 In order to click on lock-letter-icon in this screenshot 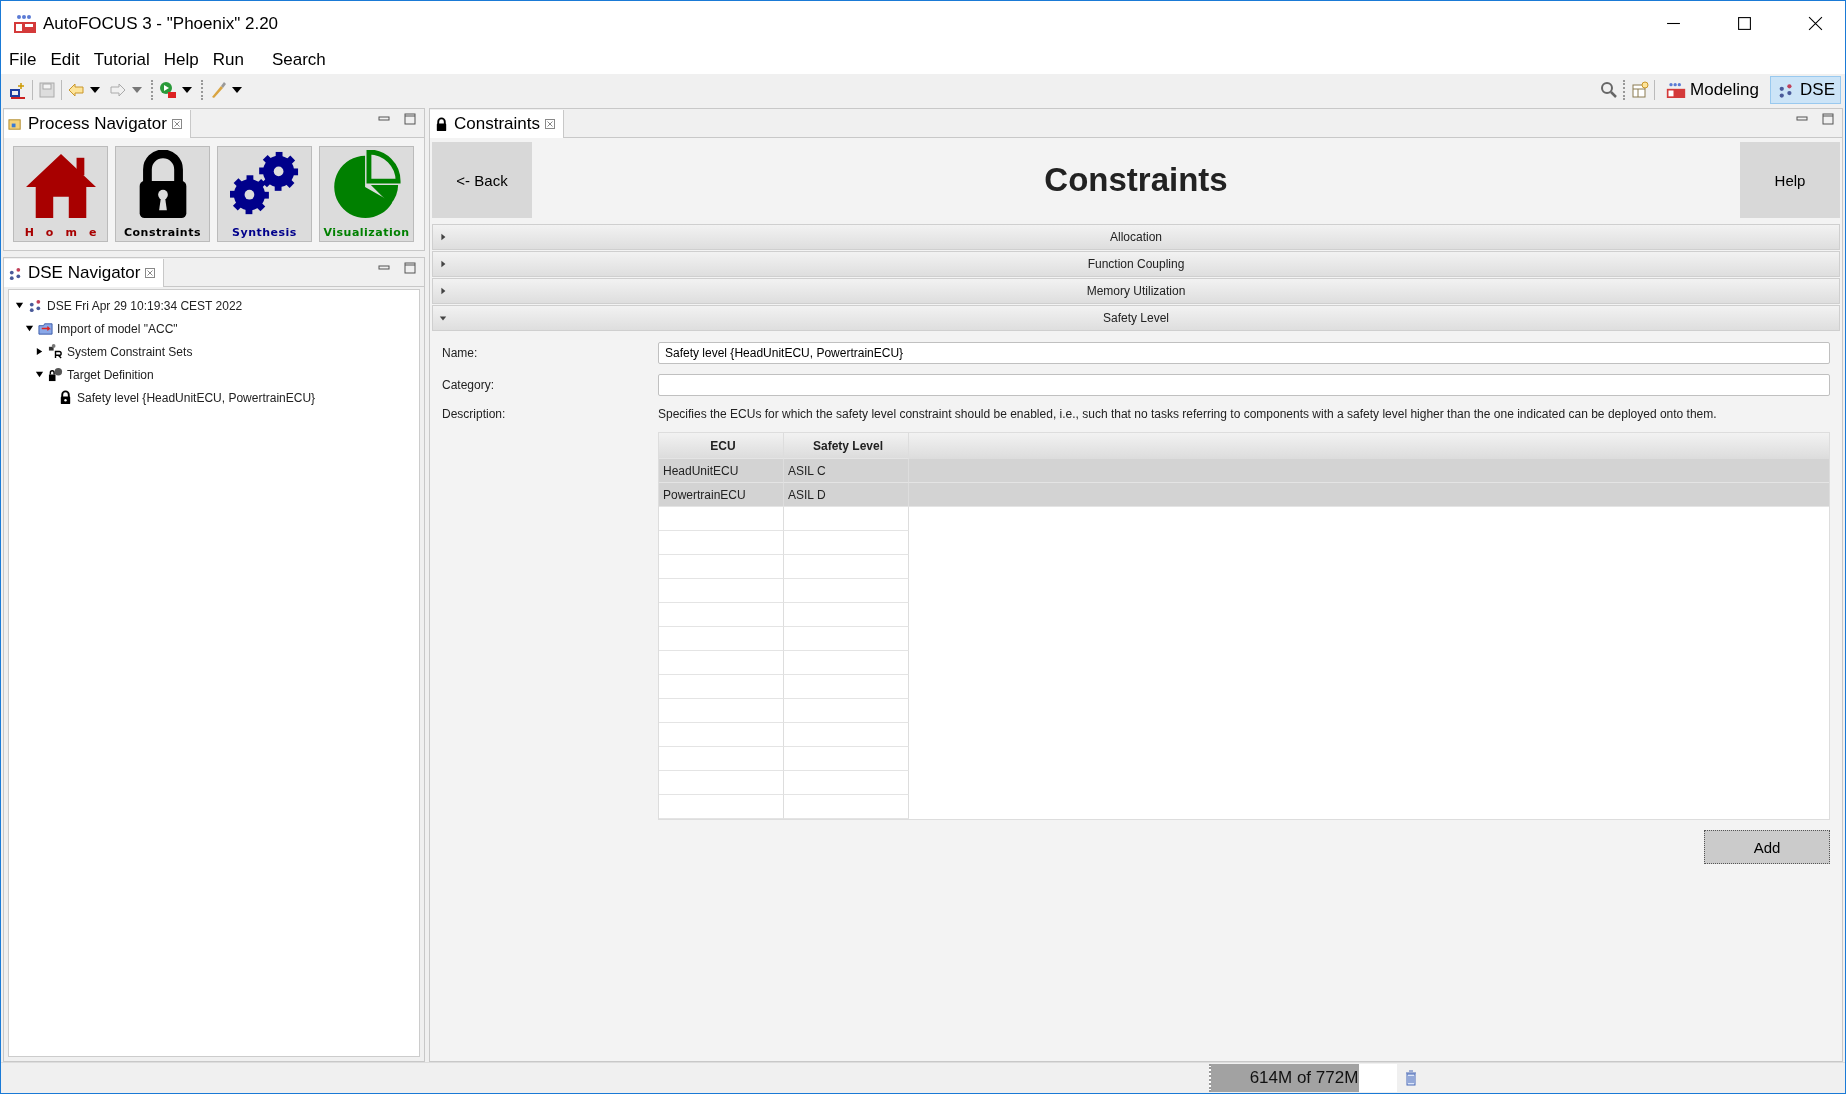, I will do `click(55, 351)`.